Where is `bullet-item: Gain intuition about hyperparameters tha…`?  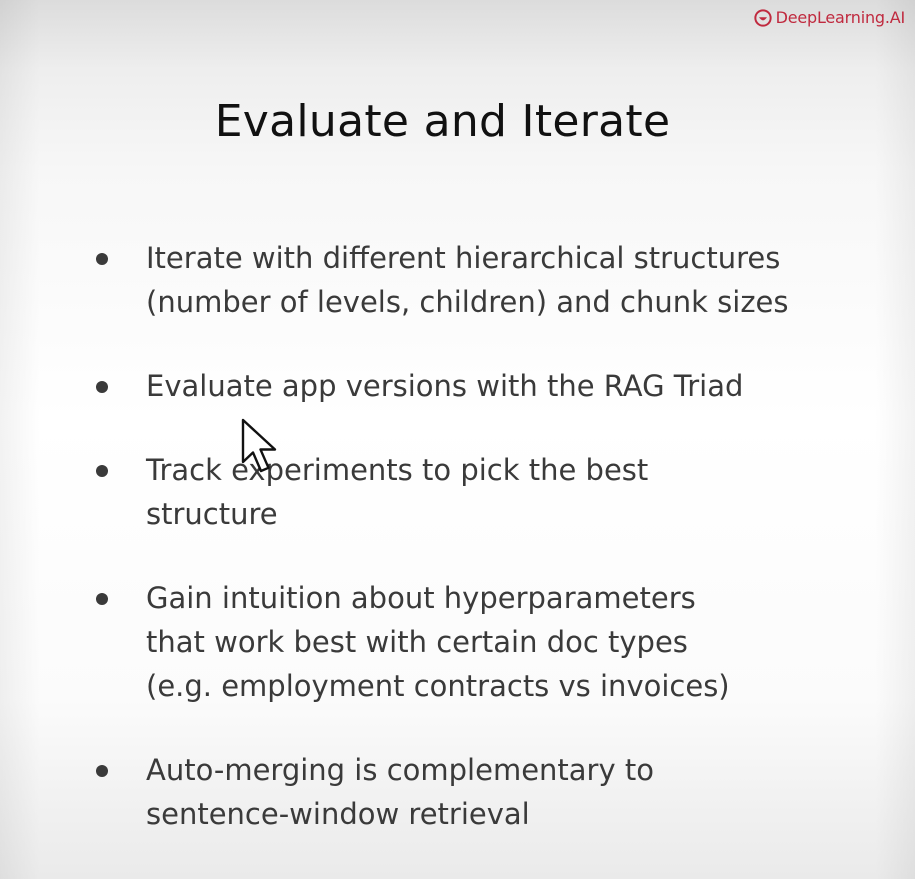 bullet-item: Gain intuition about hyperparameters tha… is located at coordinates (490, 642).